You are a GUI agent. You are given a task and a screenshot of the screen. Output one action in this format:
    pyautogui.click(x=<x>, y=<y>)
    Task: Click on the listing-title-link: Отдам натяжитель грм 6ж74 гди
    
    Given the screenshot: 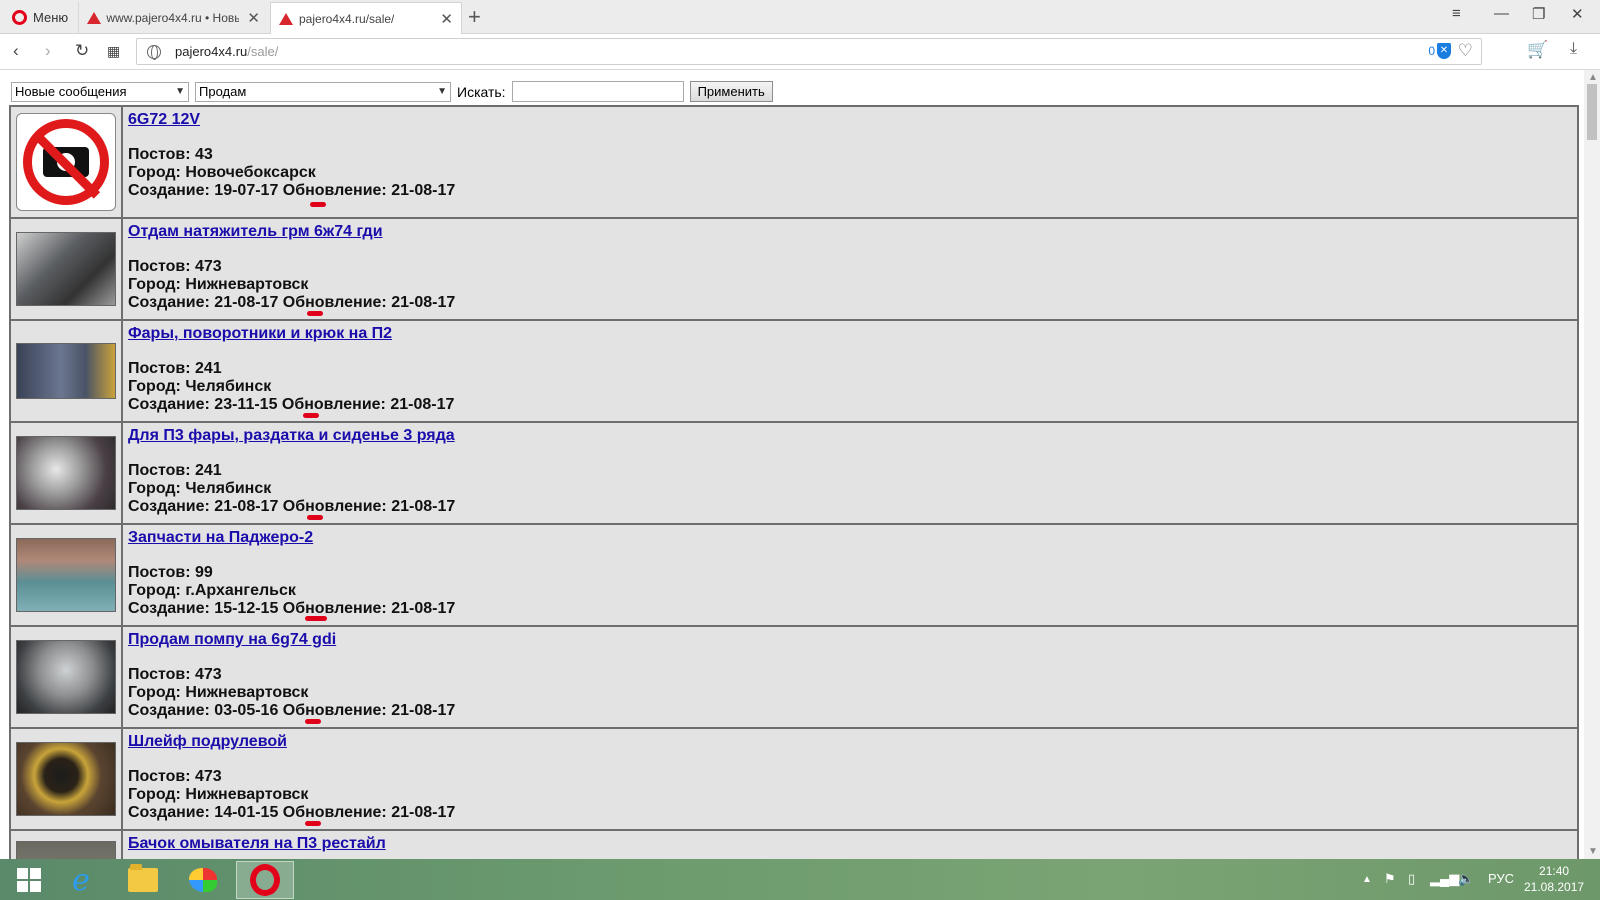 What is the action you would take?
    pyautogui.click(x=291, y=232)
    